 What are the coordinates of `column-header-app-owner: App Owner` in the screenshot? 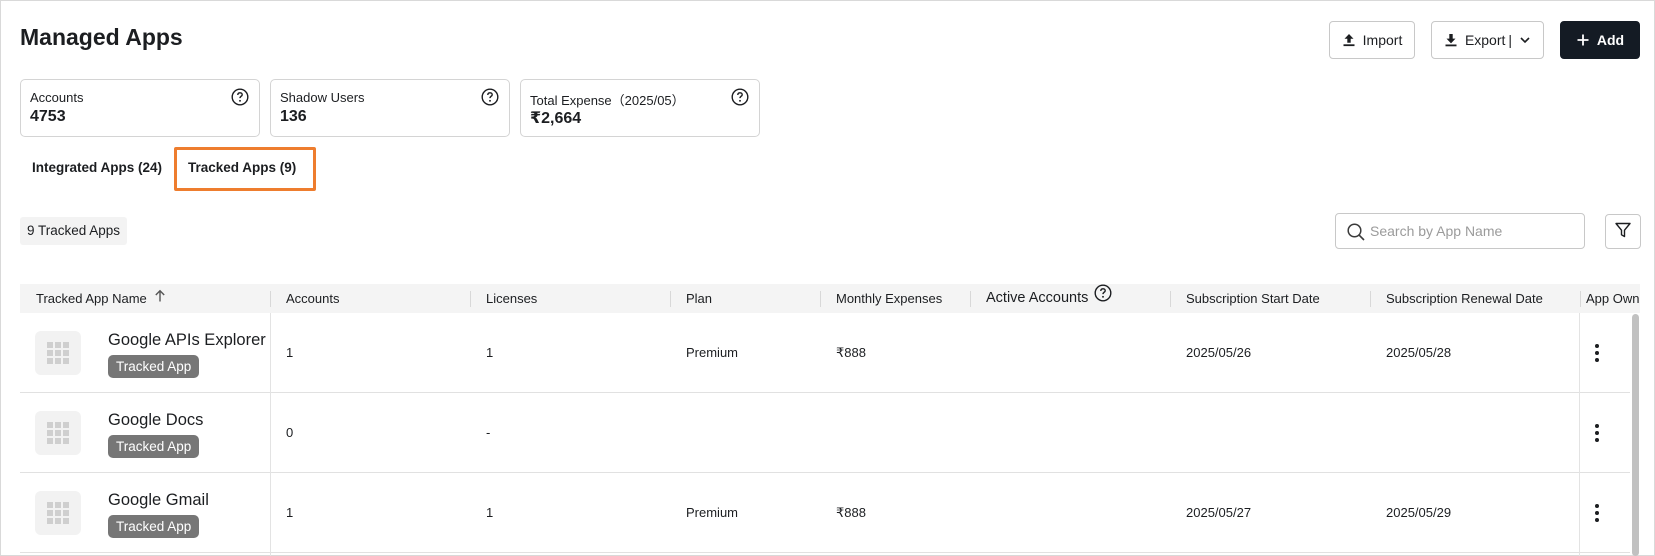 It's located at (1613, 298).